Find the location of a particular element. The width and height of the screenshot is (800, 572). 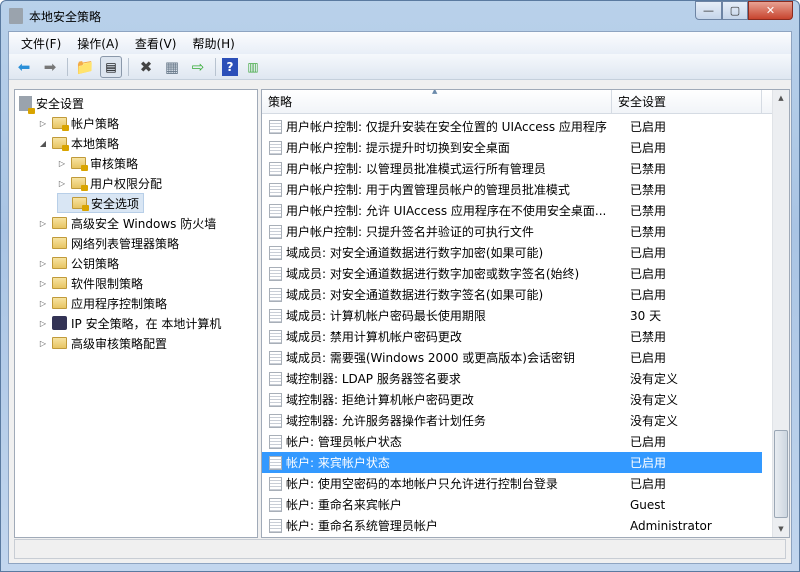

table-row: 用户帐户控制: 允许 UIAccess 应用程序在不使用安全桌面... 已禁用 is located at coordinates (512, 210).